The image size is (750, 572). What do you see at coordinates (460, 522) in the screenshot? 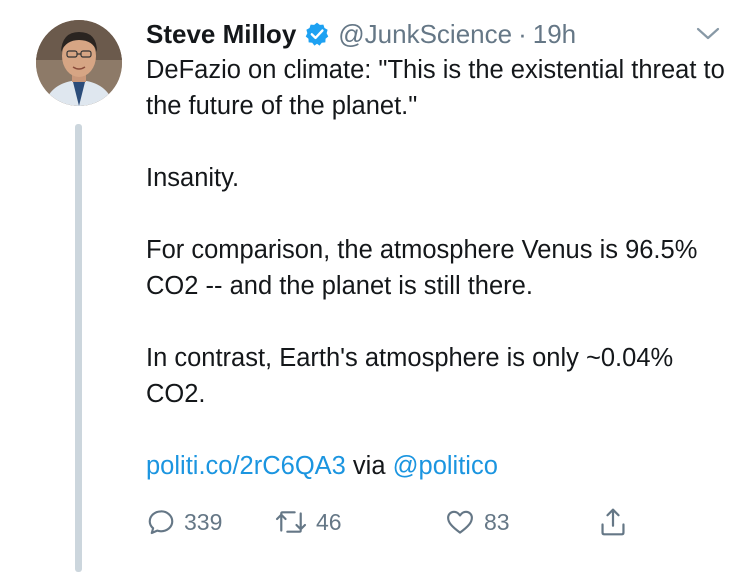
I see `like-icon` at bounding box center [460, 522].